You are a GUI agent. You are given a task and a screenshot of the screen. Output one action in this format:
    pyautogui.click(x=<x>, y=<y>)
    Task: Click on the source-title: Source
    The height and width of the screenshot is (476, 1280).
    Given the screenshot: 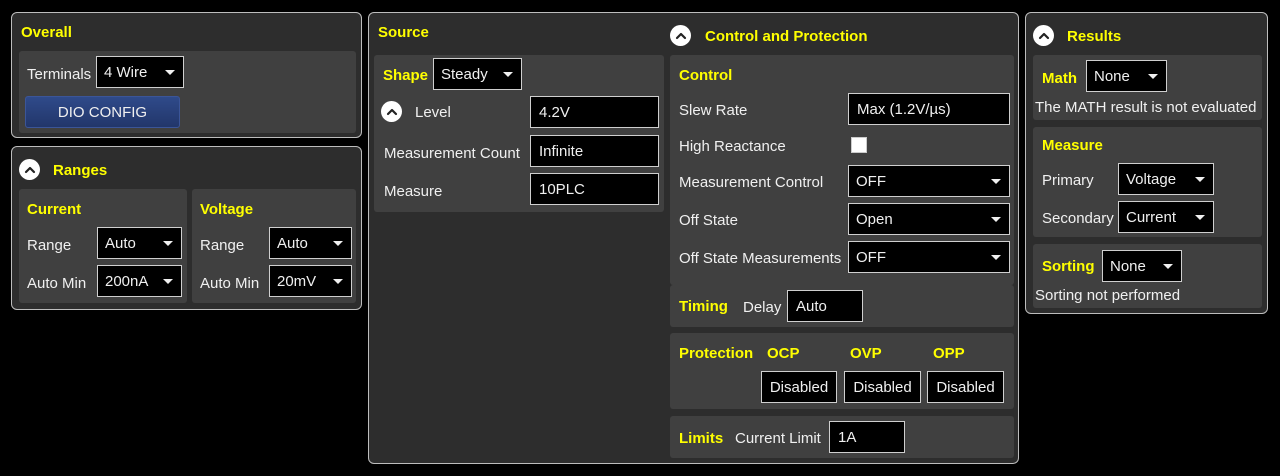 What is the action you would take?
    pyautogui.click(x=403, y=32)
    